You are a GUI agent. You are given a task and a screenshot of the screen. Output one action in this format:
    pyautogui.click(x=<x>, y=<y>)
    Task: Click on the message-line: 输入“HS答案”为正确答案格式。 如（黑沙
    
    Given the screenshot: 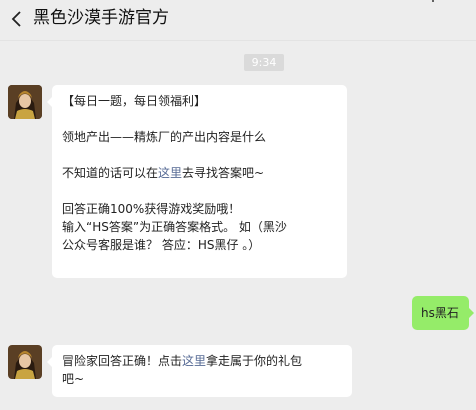 What is the action you would take?
    pyautogui.click(x=174, y=227)
    